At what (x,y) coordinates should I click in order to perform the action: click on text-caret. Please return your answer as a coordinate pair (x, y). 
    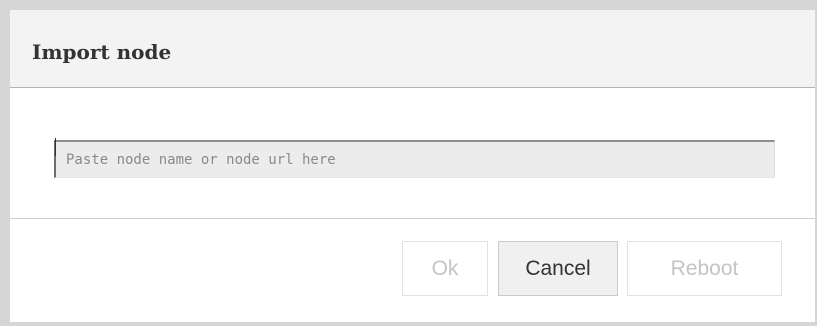
    Looking at the image, I should click on (55, 147).